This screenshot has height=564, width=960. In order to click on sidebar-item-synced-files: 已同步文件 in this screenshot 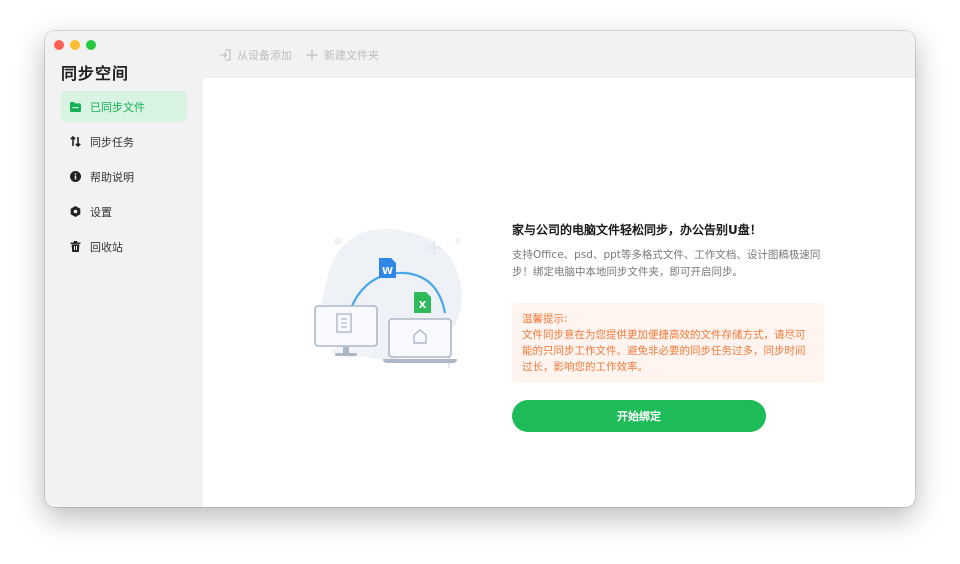, I will do `click(124, 106)`.